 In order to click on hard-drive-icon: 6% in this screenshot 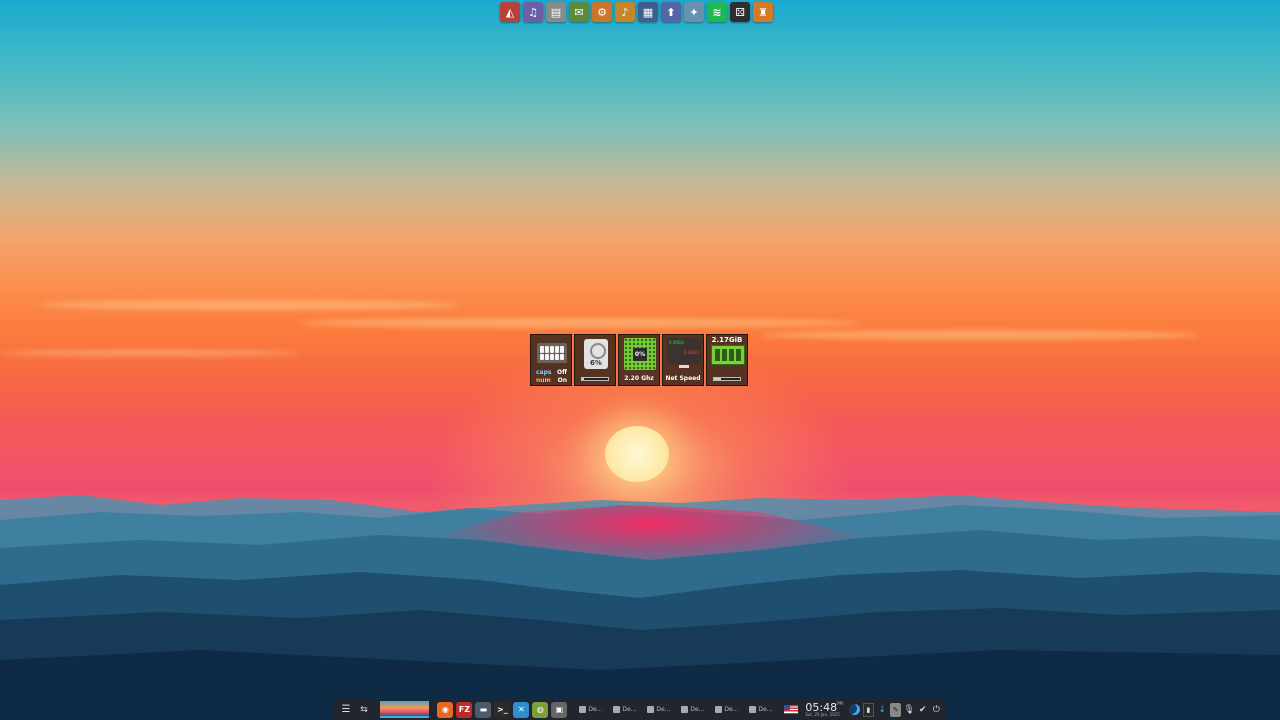, I will do `click(596, 354)`.